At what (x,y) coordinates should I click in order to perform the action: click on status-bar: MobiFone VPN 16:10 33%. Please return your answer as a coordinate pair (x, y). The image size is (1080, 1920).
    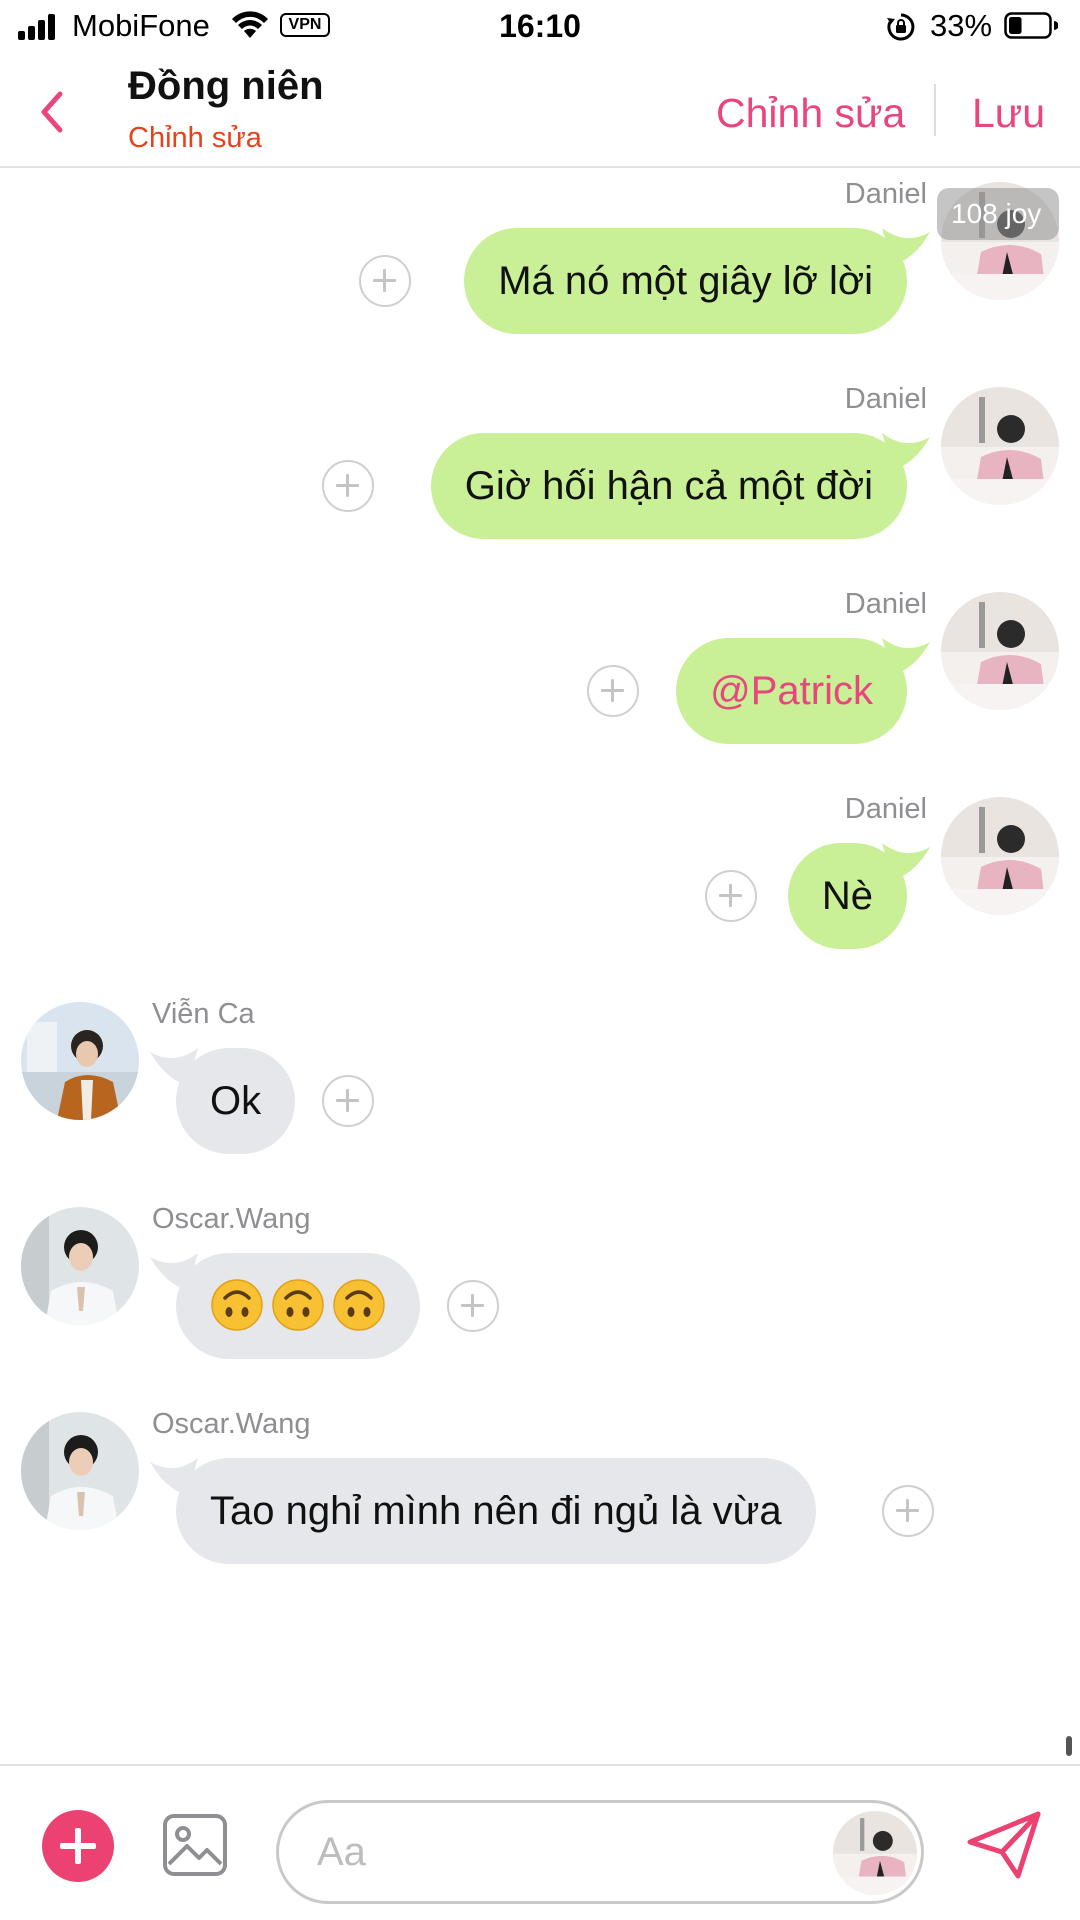
    Looking at the image, I should click on (540, 28).